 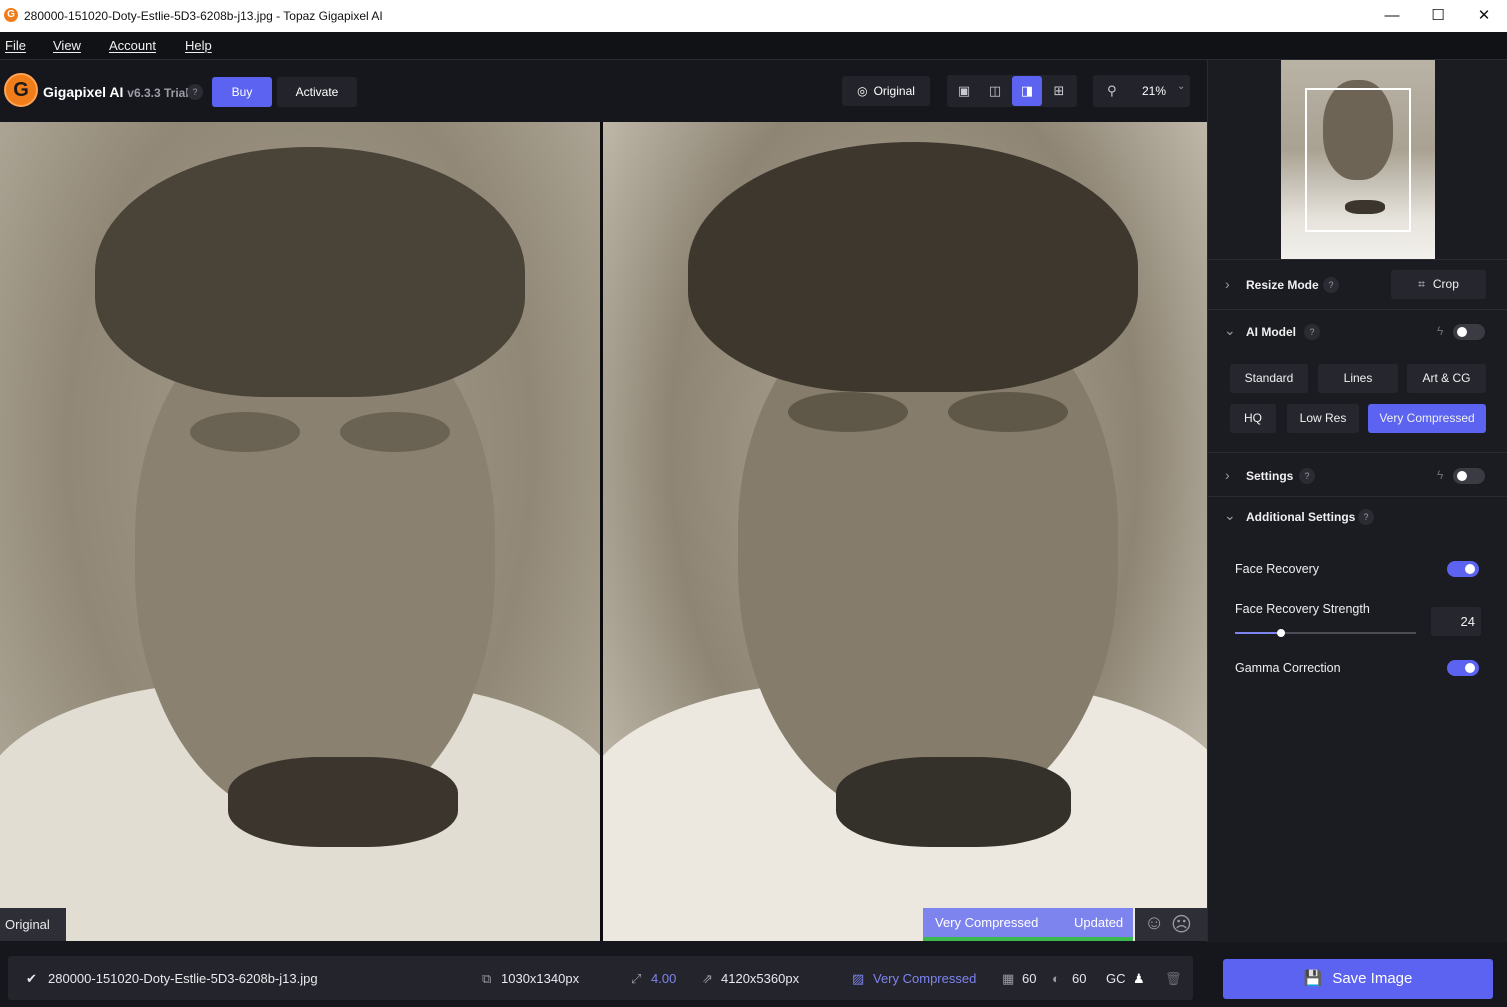 I want to click on zoom-value: 21%, so click(x=1154, y=91).